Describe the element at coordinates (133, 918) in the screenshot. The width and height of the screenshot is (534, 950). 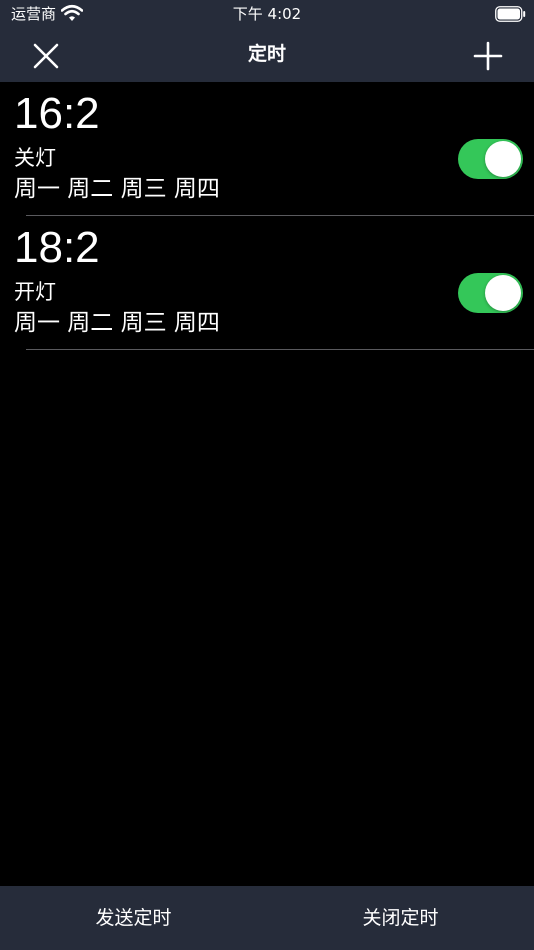
I see `send-timer-button: 发送定时` at that location.